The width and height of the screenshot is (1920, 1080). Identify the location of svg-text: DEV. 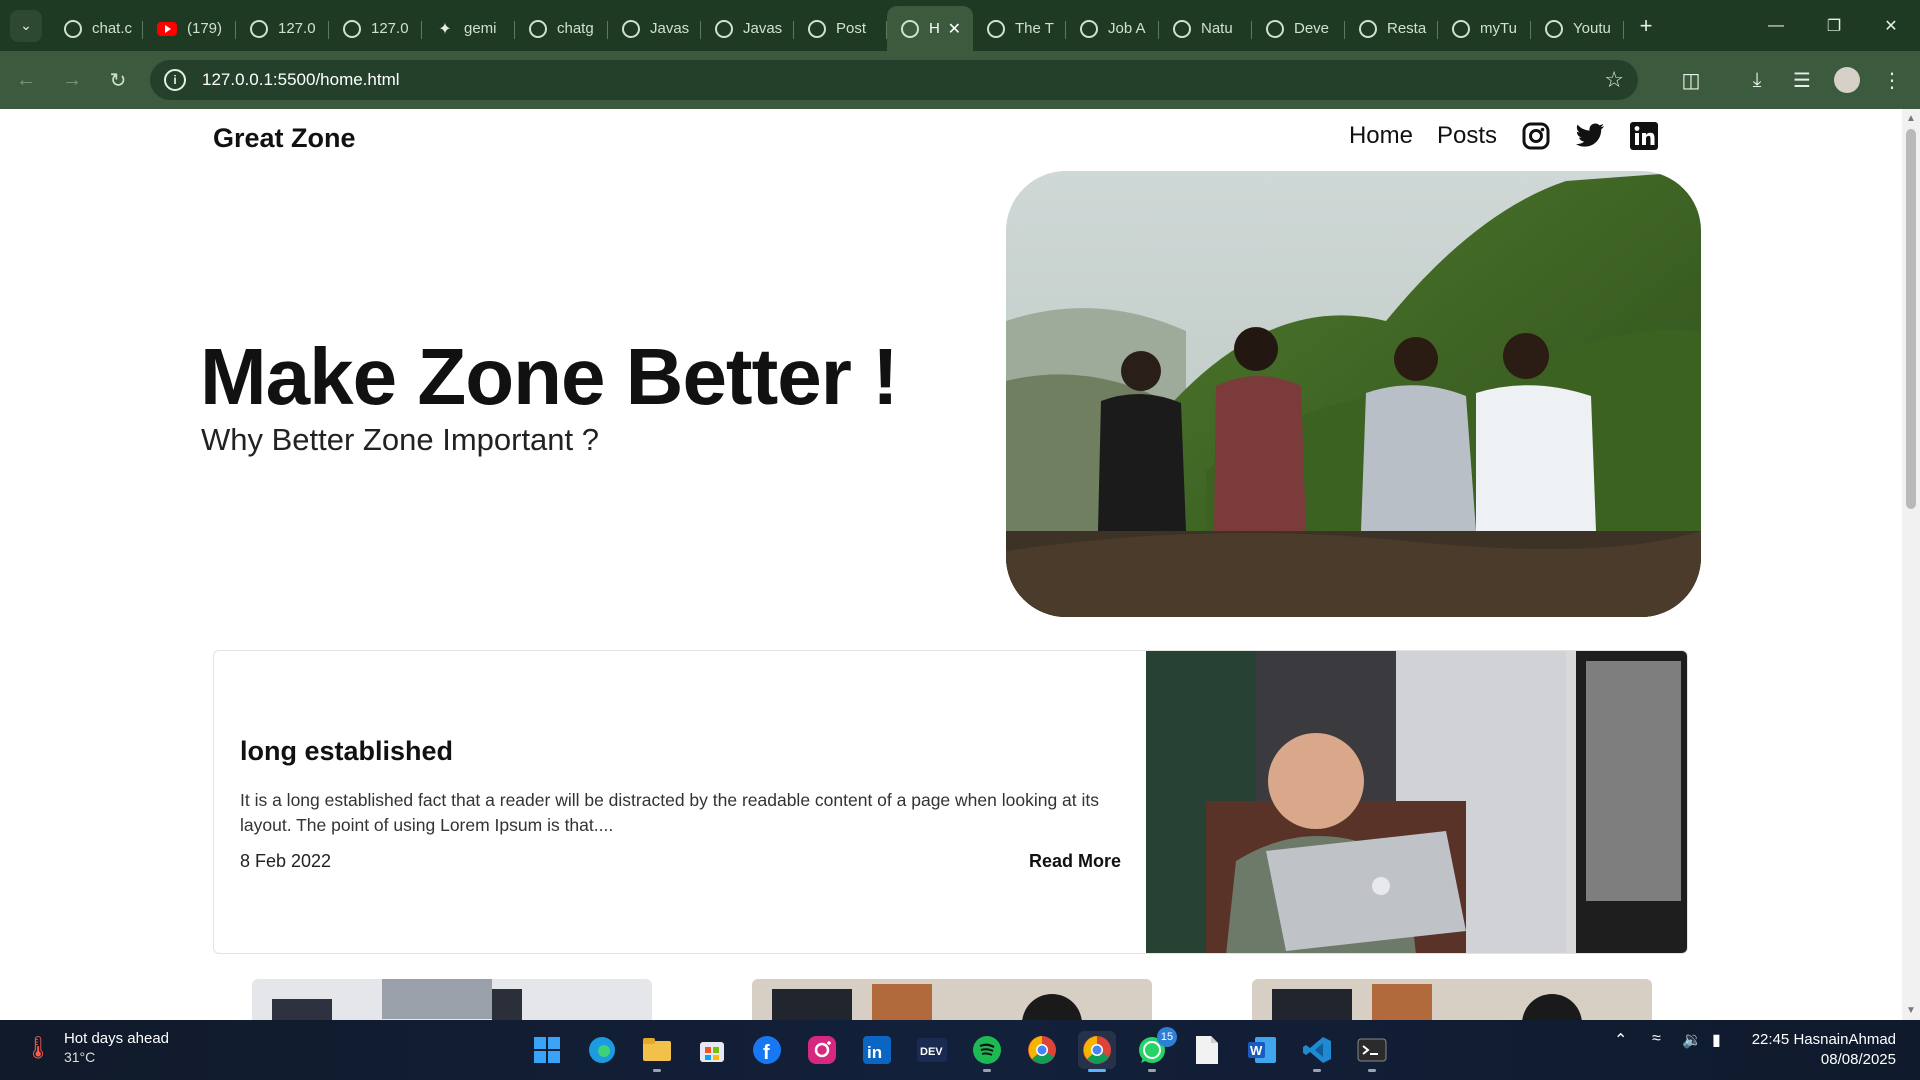
(931, 1052).